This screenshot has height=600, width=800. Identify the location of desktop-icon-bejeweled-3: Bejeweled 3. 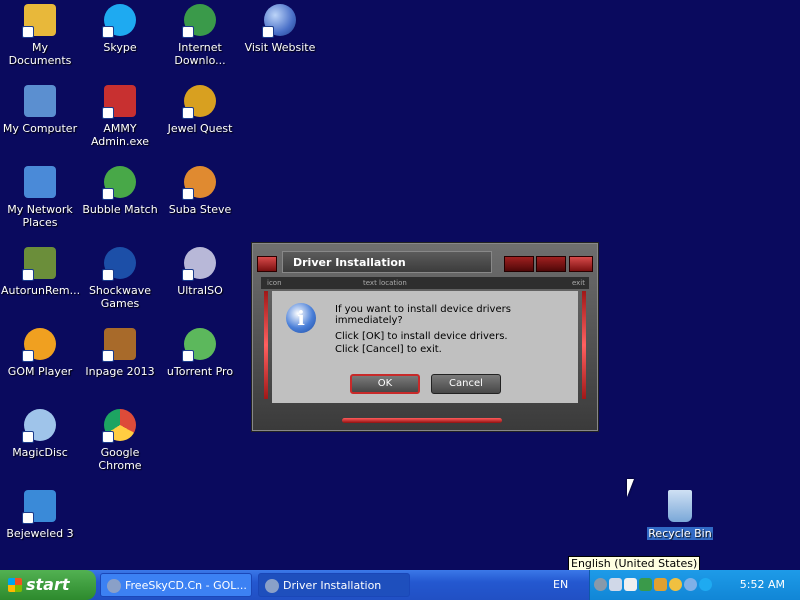
(40, 513).